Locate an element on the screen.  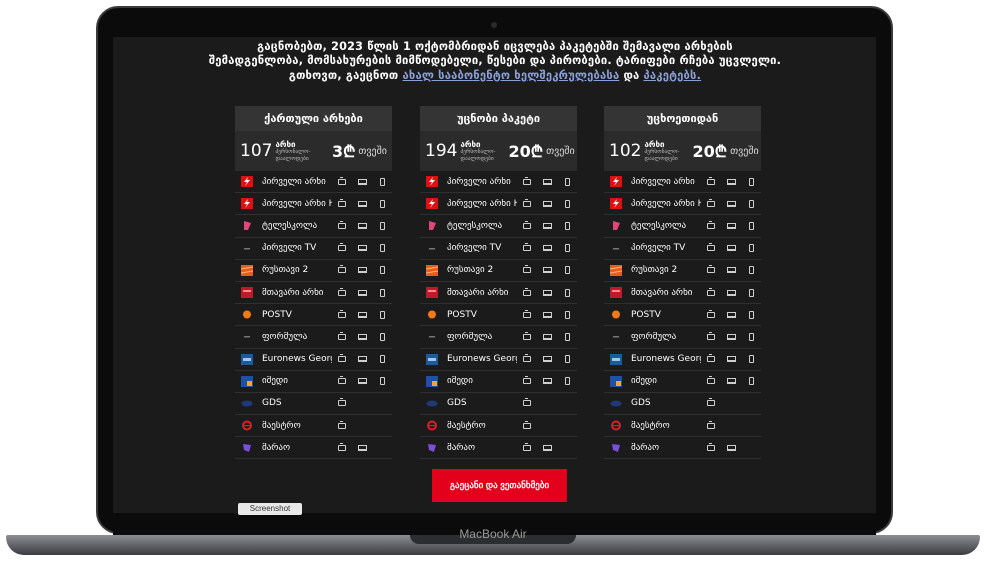
channel-row: პირველი არხი is located at coordinates (498, 182).